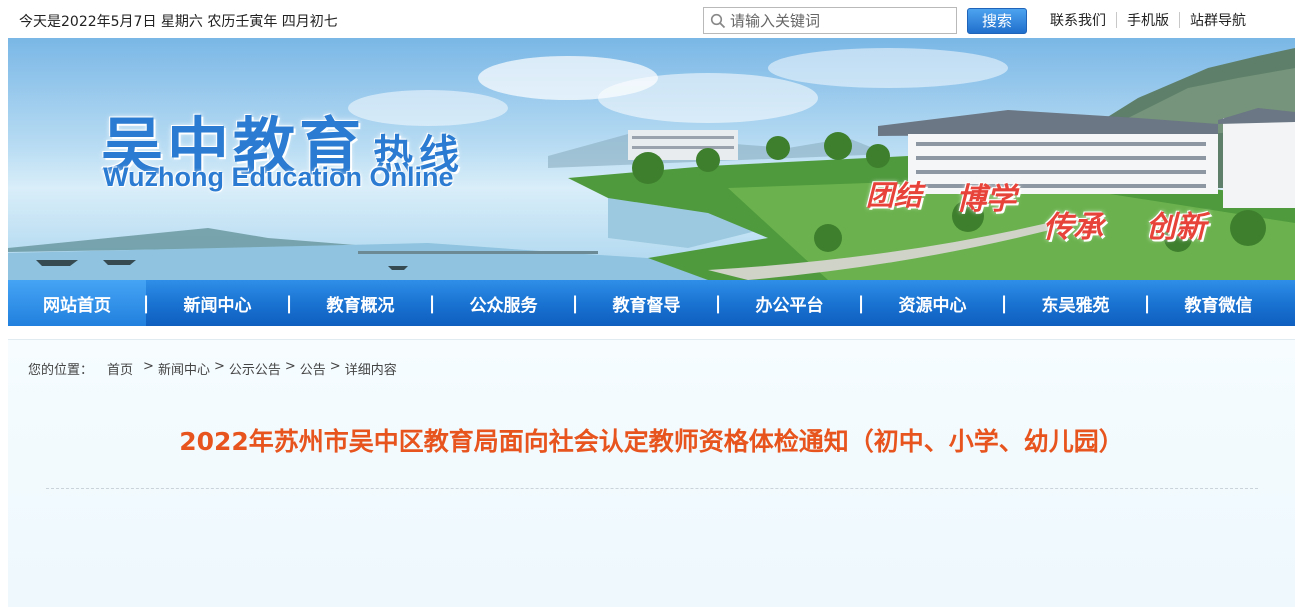 Image resolution: width=1295 pixels, height=607 pixels. I want to click on contact-us-link: 联系我们, so click(1078, 20).